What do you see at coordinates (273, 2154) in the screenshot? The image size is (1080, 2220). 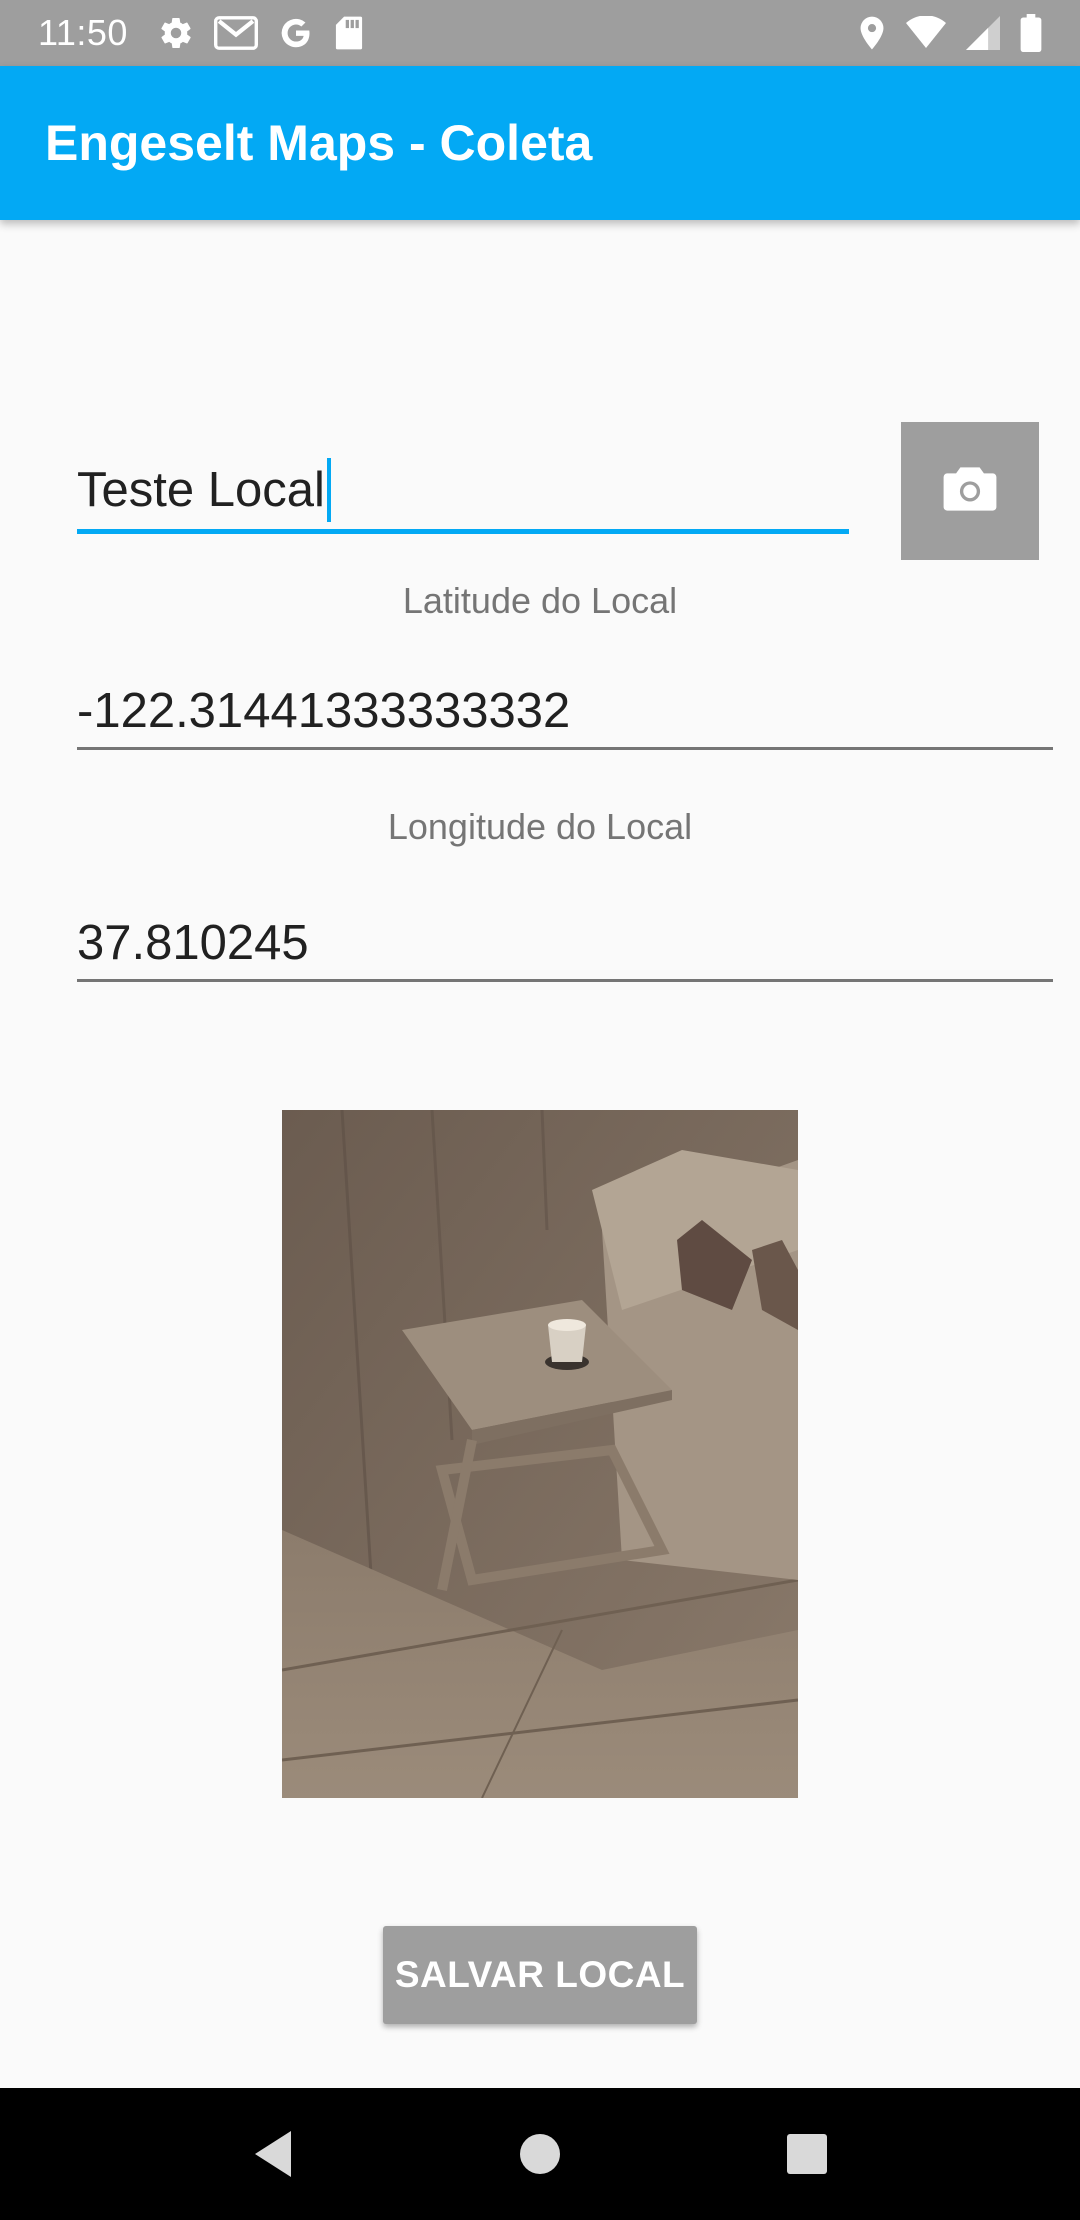 I see `back-icon` at bounding box center [273, 2154].